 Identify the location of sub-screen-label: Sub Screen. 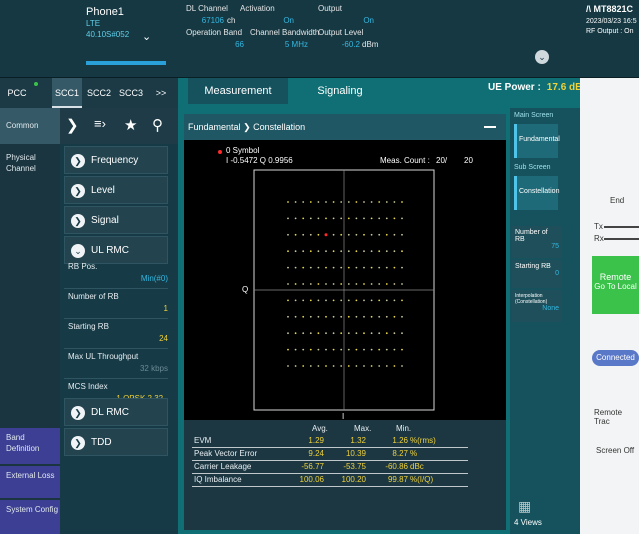
(532, 167).